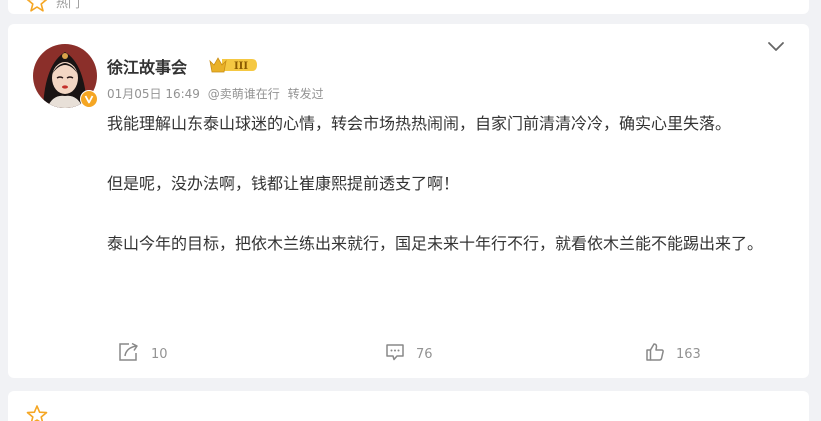 The image size is (821, 421). I want to click on post-paragraph: 我能理解山东泰山球迷的心情，转会市场热热闹闹，自家门前清清冷冷，确实心里失落。, so click(419, 123).